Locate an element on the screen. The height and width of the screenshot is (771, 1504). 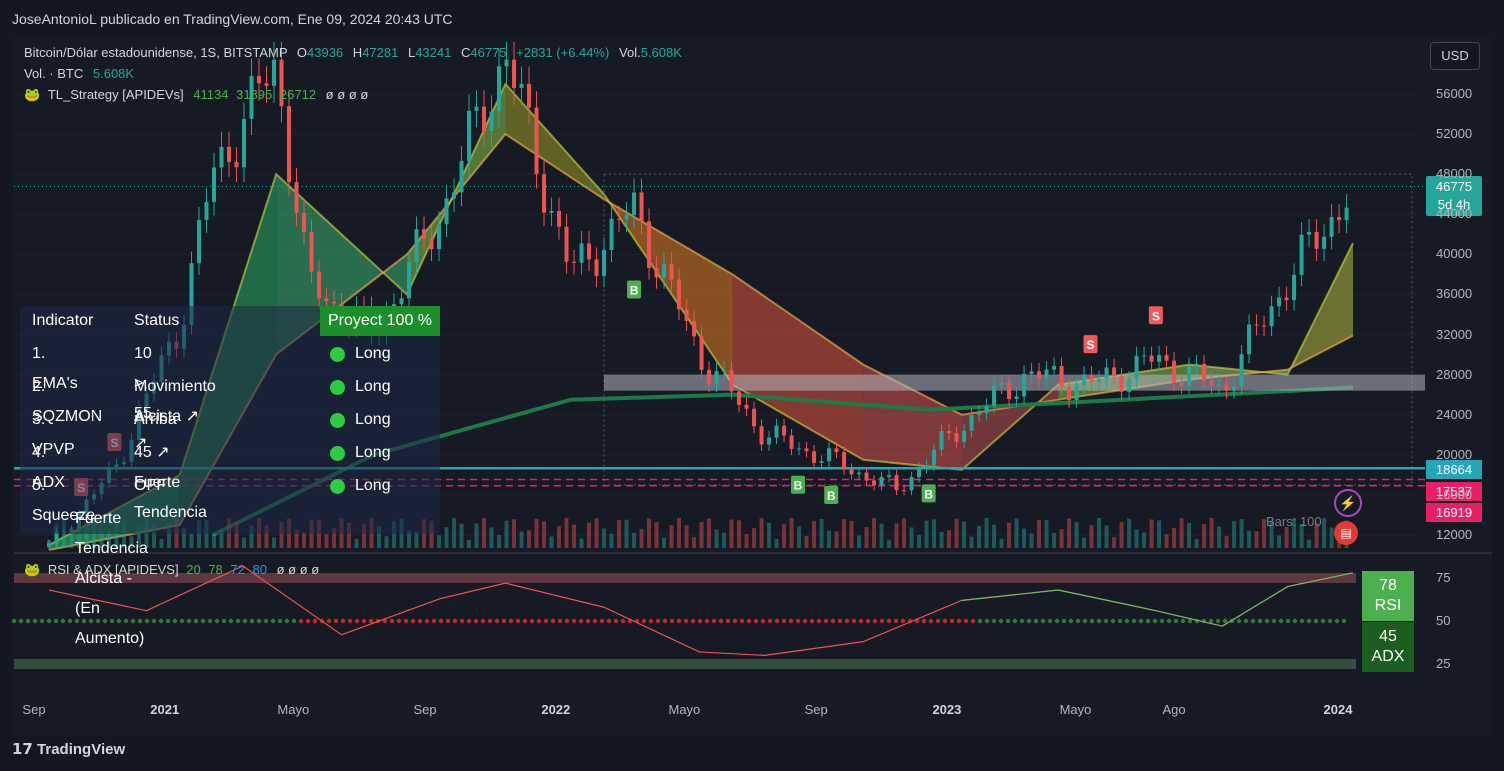
y-tick-label: 20000 is located at coordinates (1454, 454).